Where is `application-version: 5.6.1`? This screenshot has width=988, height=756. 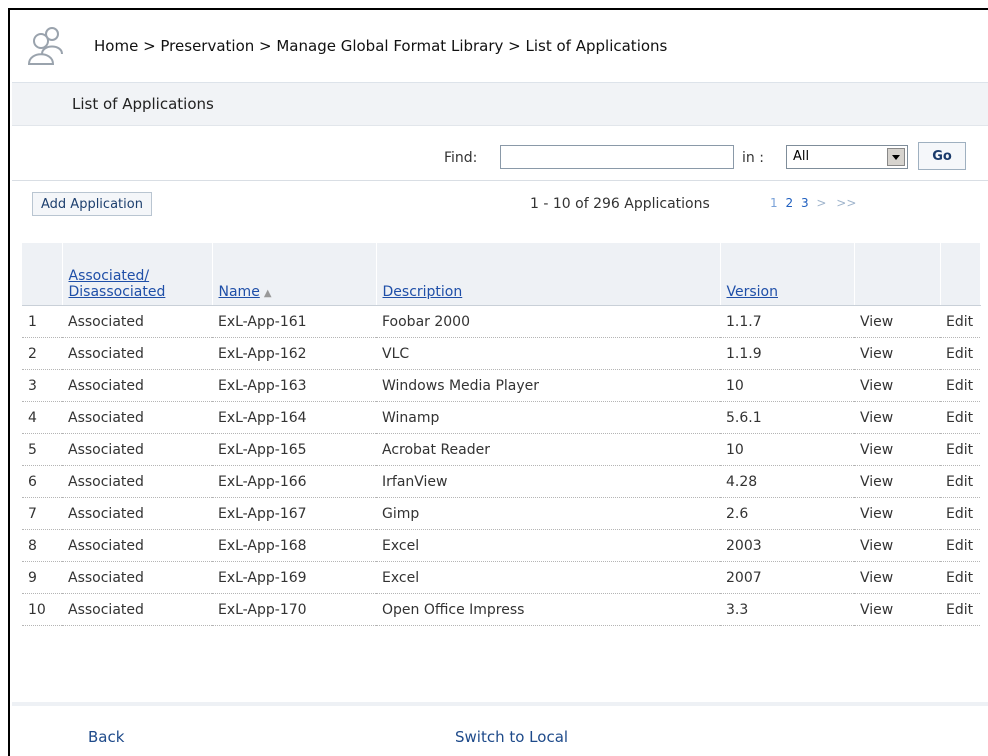 application-version: 5.6.1 is located at coordinates (787, 417).